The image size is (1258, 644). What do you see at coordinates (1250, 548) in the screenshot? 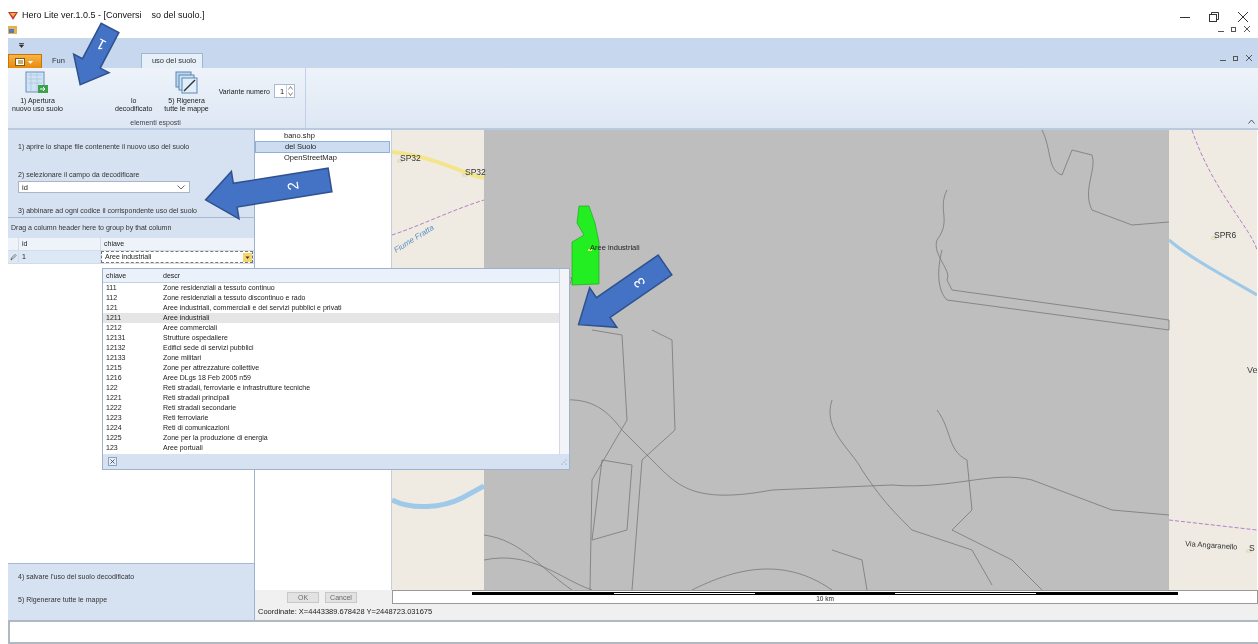
I see `road-label: S` at bounding box center [1250, 548].